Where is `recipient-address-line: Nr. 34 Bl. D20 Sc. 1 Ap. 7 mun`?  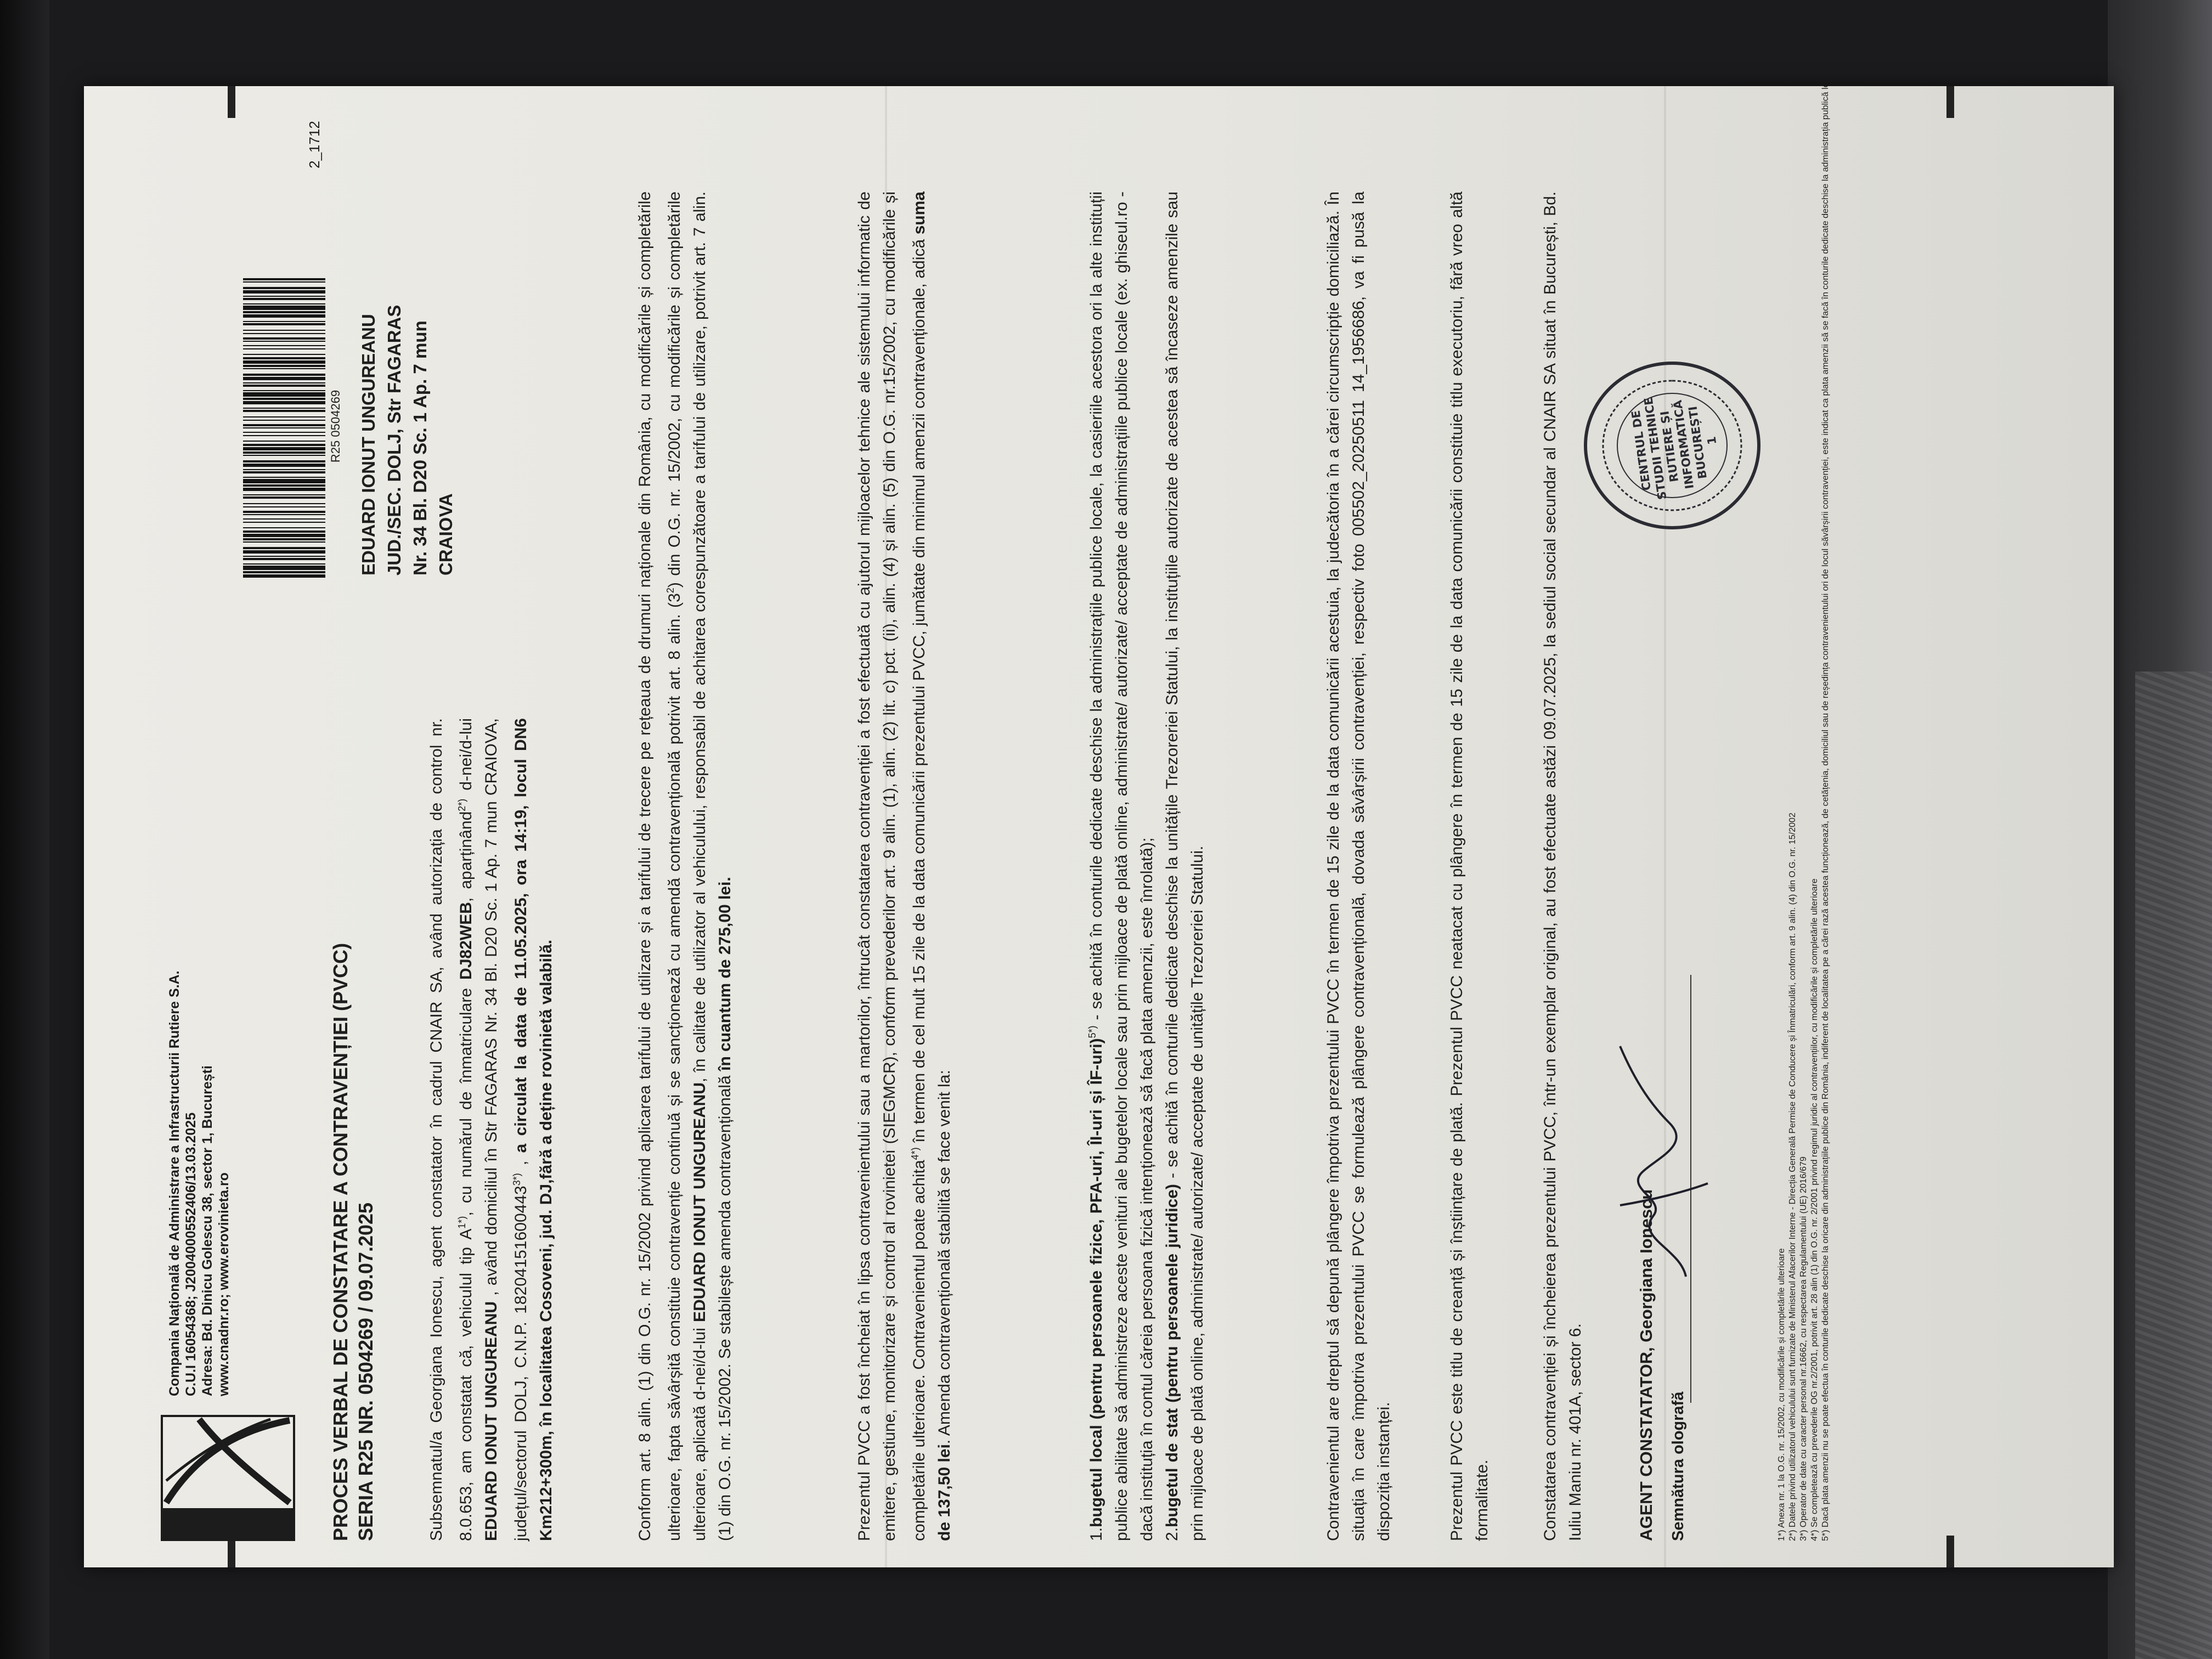
recipient-address-line: Nr. 34 Bl. D20 Sc. 1 Ap. 7 mun is located at coordinates (420, 448).